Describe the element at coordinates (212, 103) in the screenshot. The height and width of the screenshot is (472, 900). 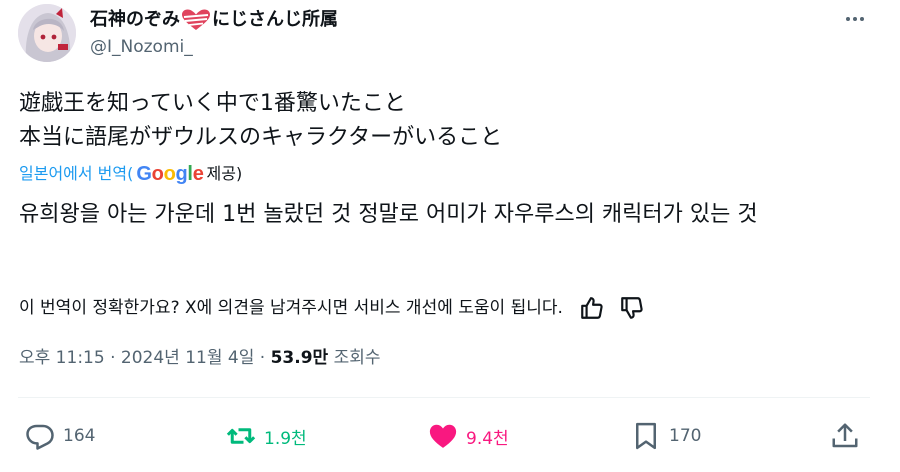
I see `tweet-line: 遊戯王を知っていく中で1番驚いたこと` at that location.